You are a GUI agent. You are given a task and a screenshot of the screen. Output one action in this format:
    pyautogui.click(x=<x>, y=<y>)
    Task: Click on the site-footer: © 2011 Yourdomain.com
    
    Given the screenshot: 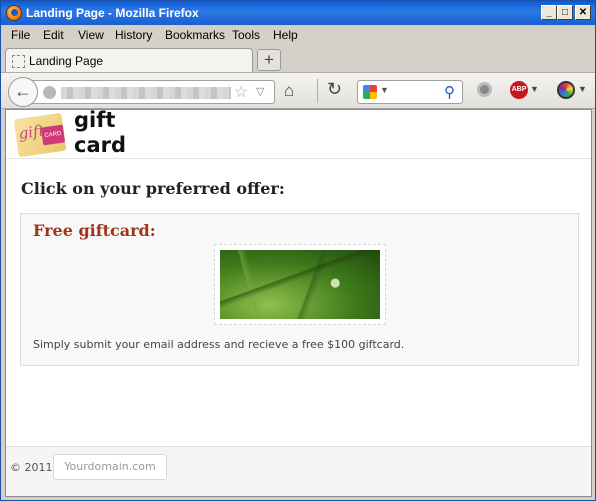 What is the action you would take?
    pyautogui.click(x=298, y=471)
    